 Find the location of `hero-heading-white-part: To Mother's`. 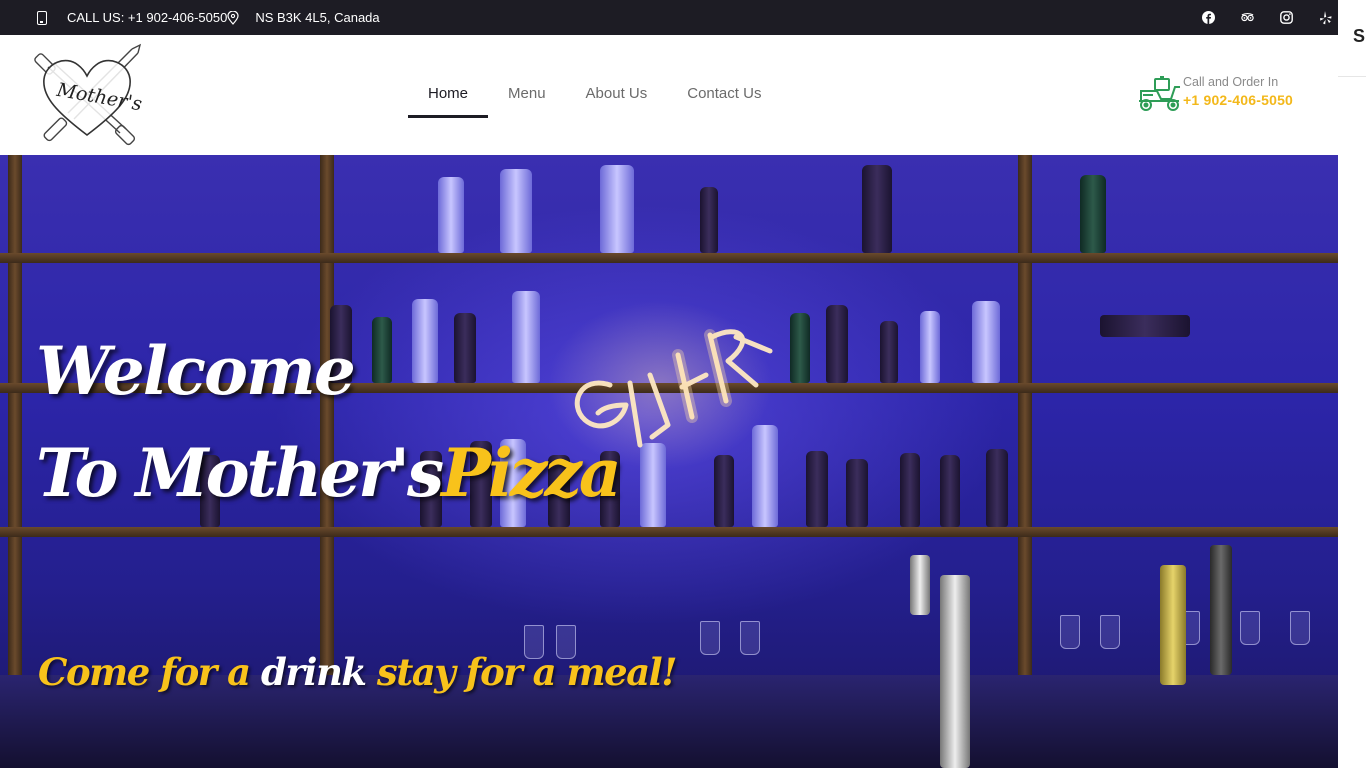

hero-heading-white-part: To Mother's is located at coordinates (240, 473).